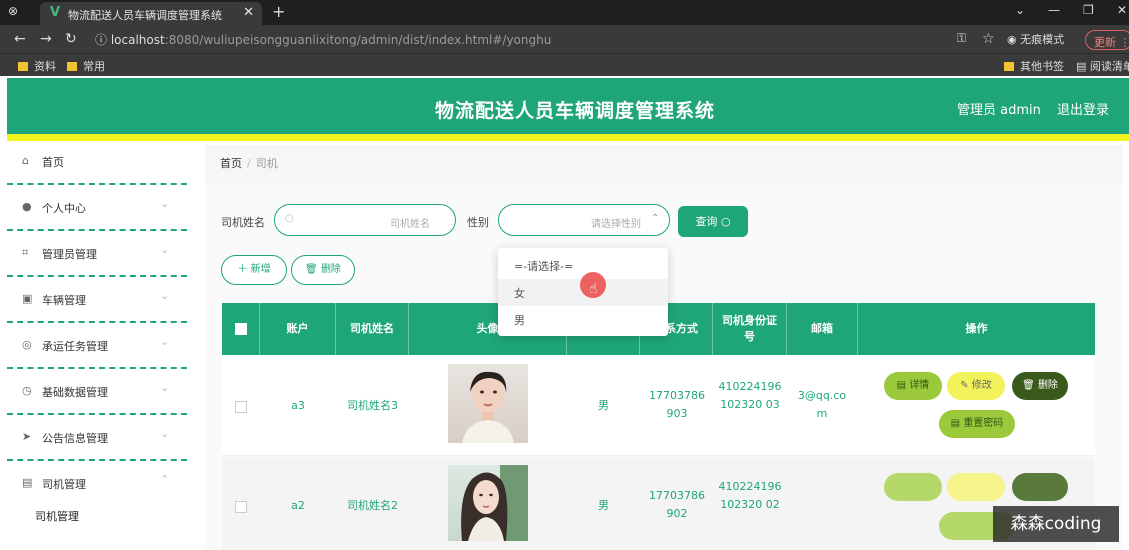 This screenshot has width=1129, height=550. What do you see at coordinates (75, 438) in the screenshot?
I see `sidebar-item-label: 公告信息管理` at bounding box center [75, 438].